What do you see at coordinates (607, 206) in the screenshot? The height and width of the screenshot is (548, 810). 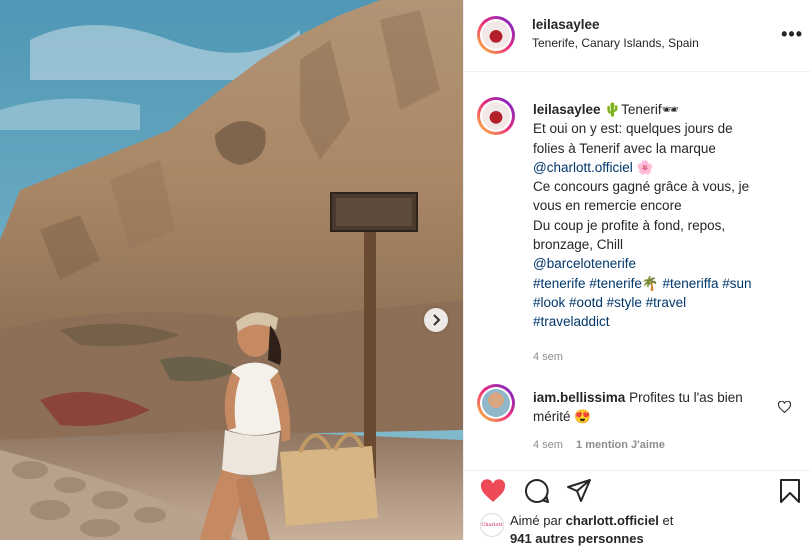 I see `caption-line: vous en remercie encore` at bounding box center [607, 206].